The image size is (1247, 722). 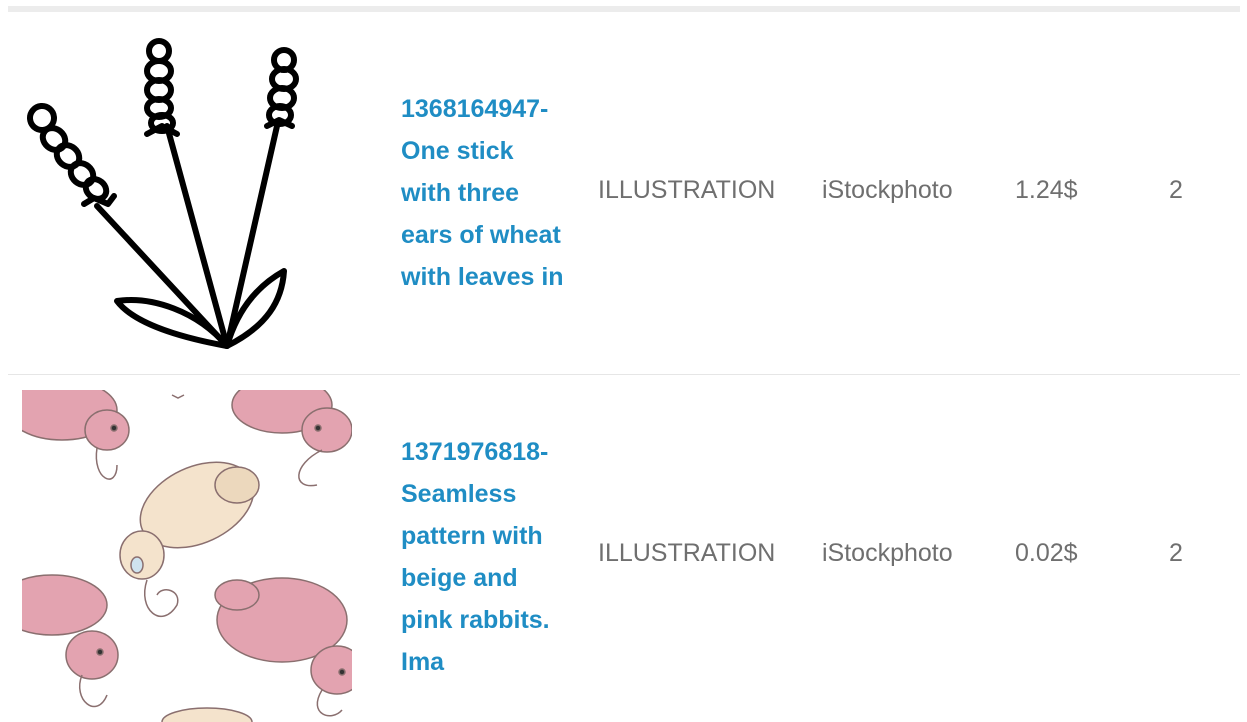 I want to click on wheat-stick-illustration-thumbnail, so click(x=187, y=192).